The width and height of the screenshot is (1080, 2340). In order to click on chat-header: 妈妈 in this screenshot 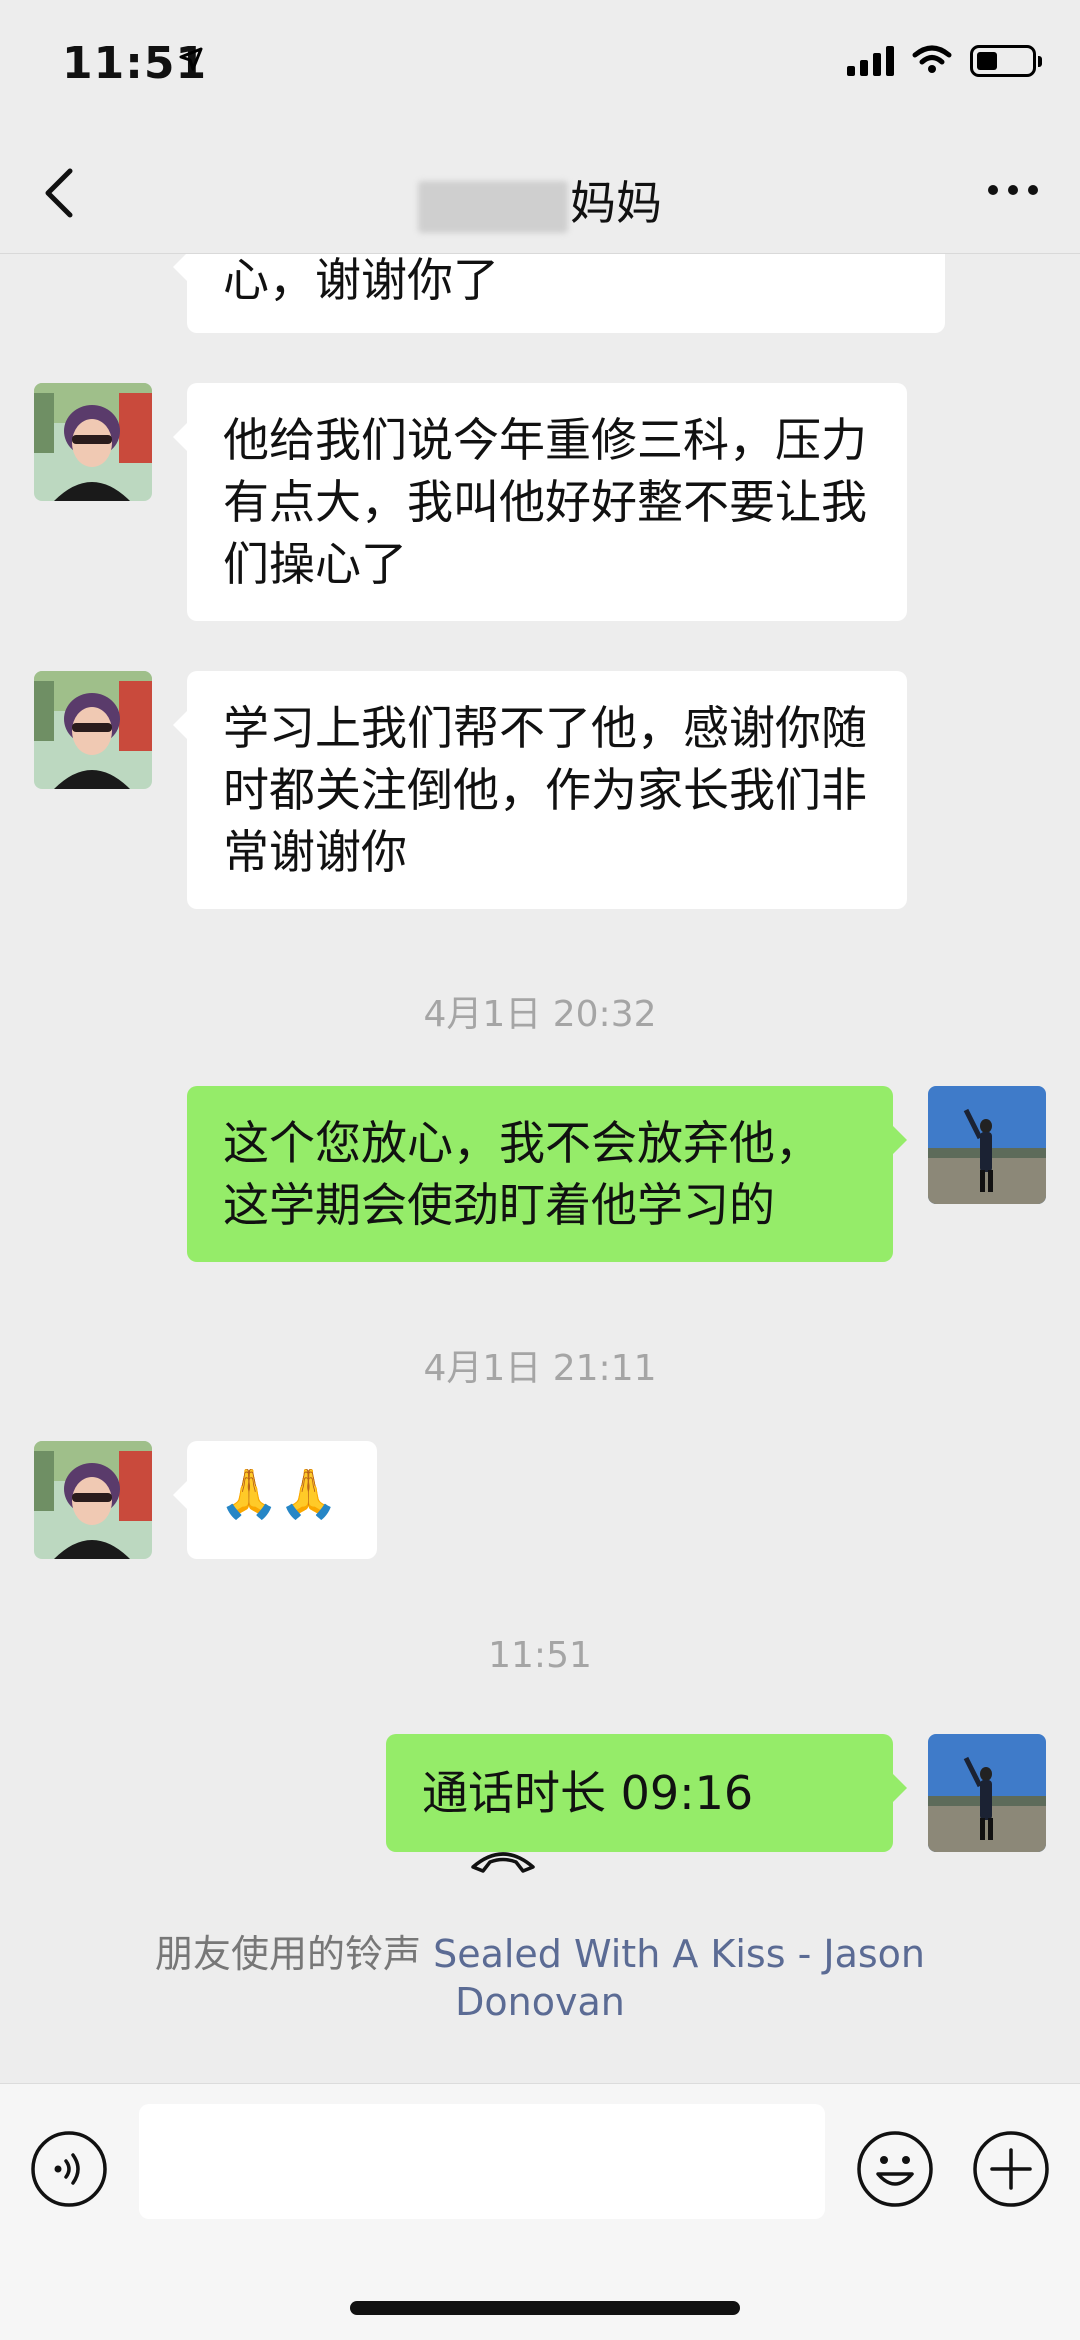, I will do `click(540, 194)`.